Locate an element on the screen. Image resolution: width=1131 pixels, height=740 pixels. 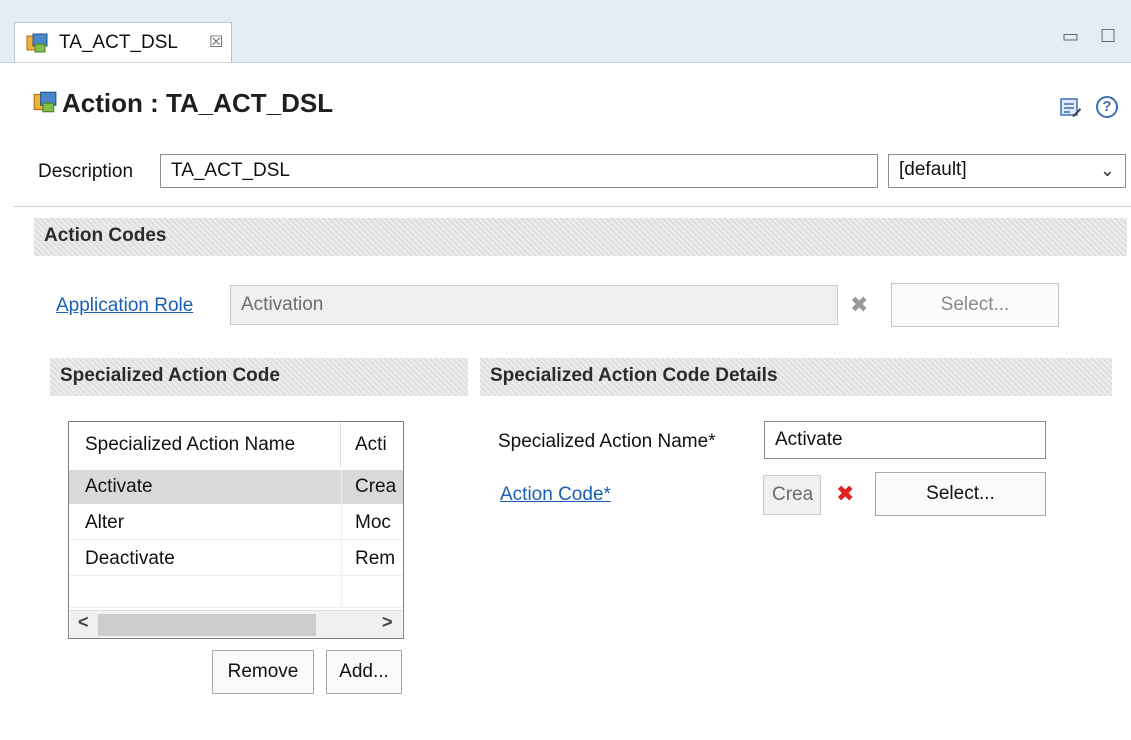
clear-application-role-icon: ✖ is located at coordinates (859, 305).